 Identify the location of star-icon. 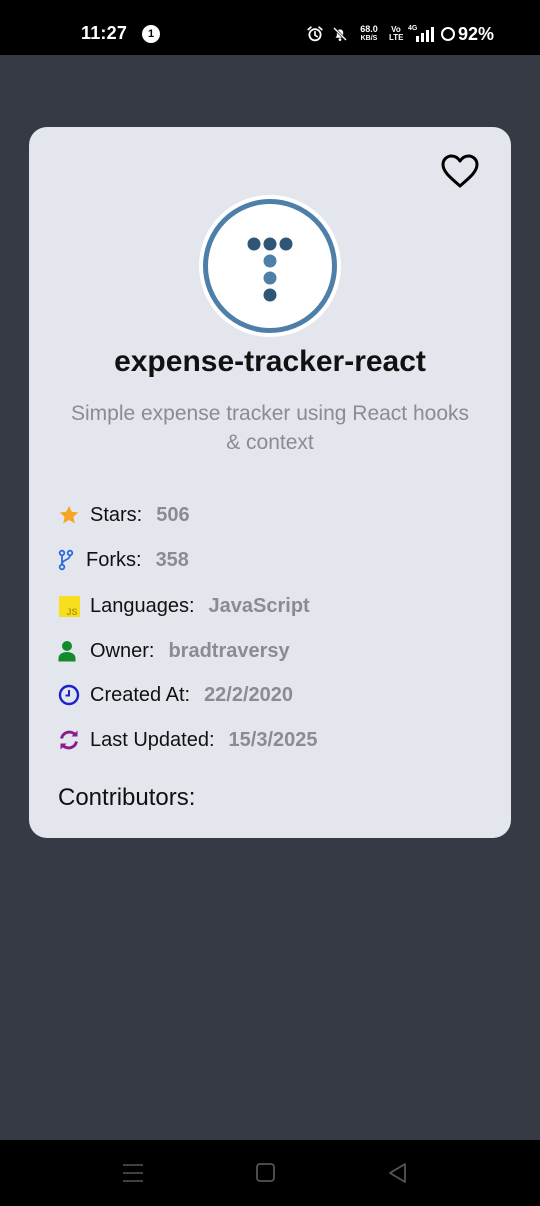
(69, 515).